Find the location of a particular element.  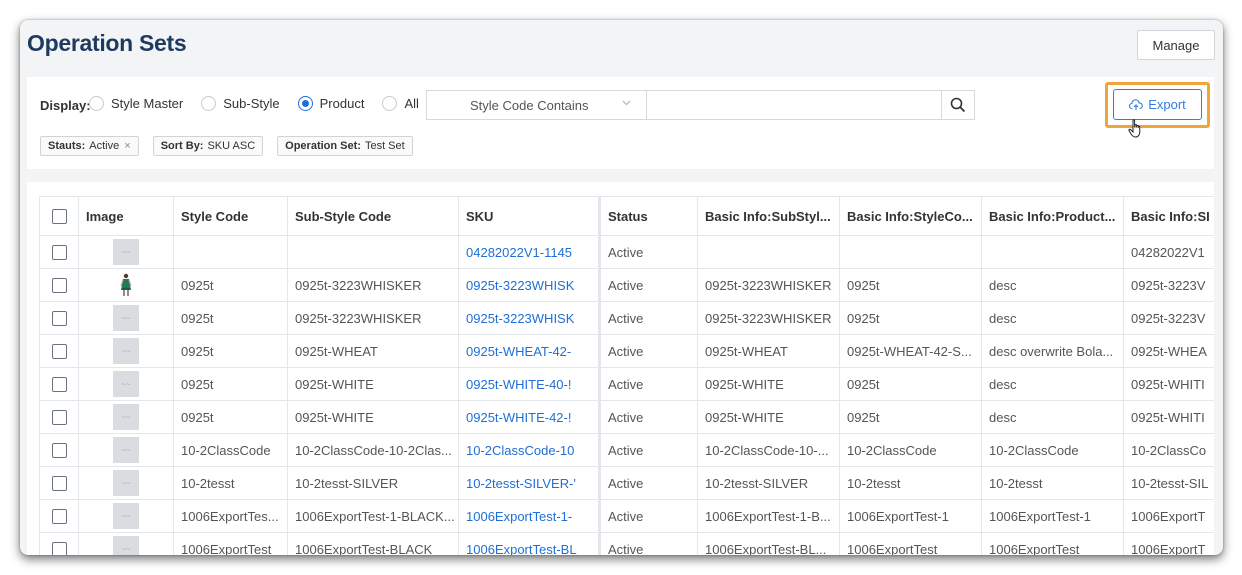

column-header-style-code: Style Code is located at coordinates (230, 216).